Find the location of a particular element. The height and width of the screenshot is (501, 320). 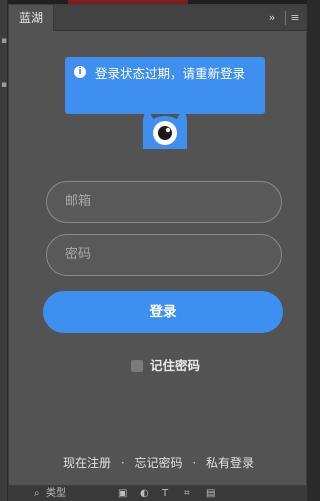

search-icon: ⌕ is located at coordinates (37, 493).